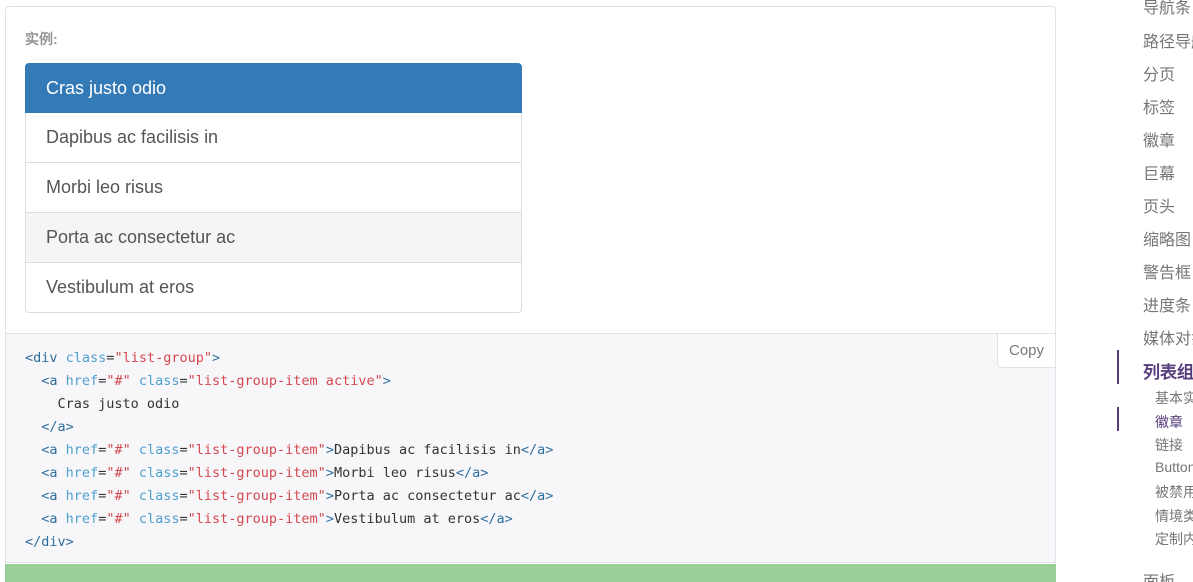 This screenshot has width=1193, height=582. Describe the element at coordinates (1167, 9) in the screenshot. I see `nav-item-navbar: 导航条` at that location.